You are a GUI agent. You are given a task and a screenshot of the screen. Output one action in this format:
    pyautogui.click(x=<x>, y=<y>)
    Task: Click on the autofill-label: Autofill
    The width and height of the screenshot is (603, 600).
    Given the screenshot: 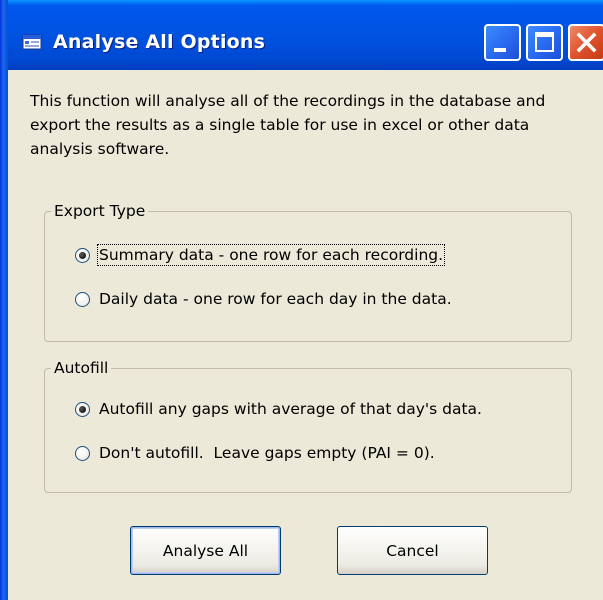 What is the action you would take?
    pyautogui.click(x=81, y=368)
    